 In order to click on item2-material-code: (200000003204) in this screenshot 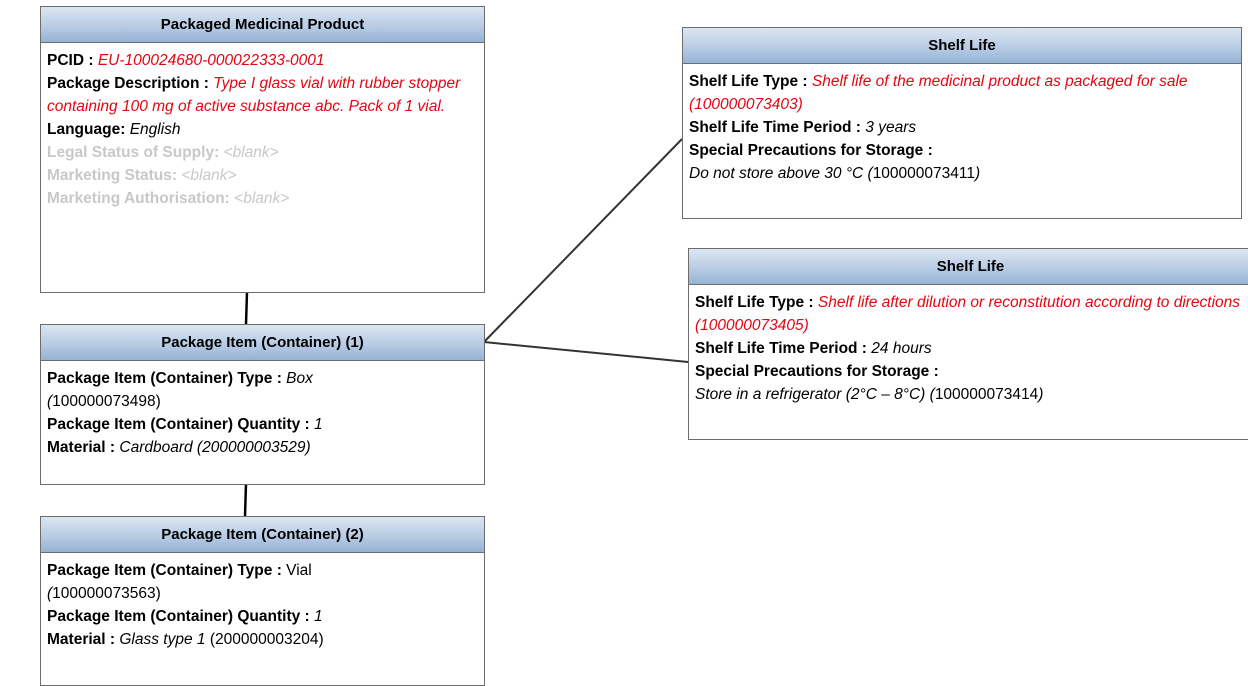, I will do `click(266, 639)`.